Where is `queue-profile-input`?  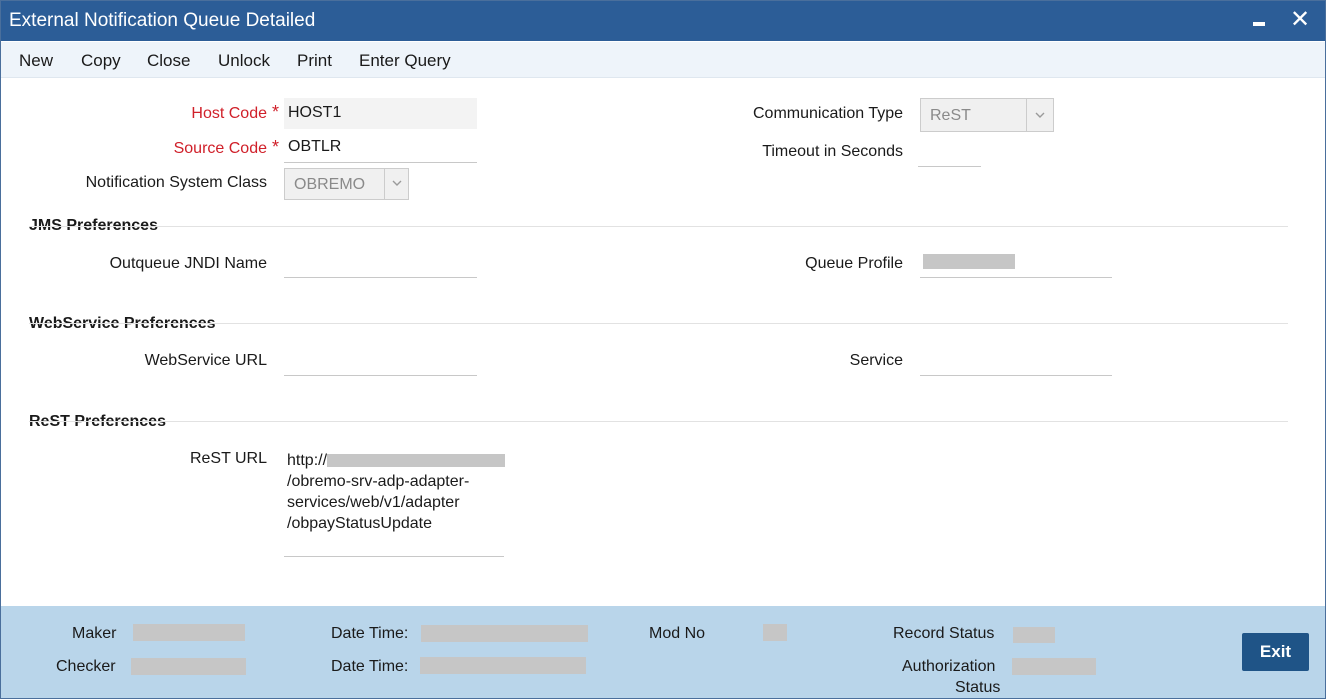 queue-profile-input is located at coordinates (1016, 264).